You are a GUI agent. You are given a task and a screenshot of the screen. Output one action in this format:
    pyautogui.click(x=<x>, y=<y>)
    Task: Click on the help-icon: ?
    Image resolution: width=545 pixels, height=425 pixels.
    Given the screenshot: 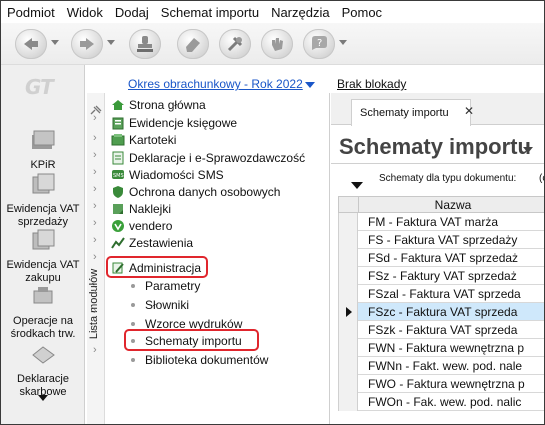 What is the action you would take?
    pyautogui.click(x=319, y=43)
    